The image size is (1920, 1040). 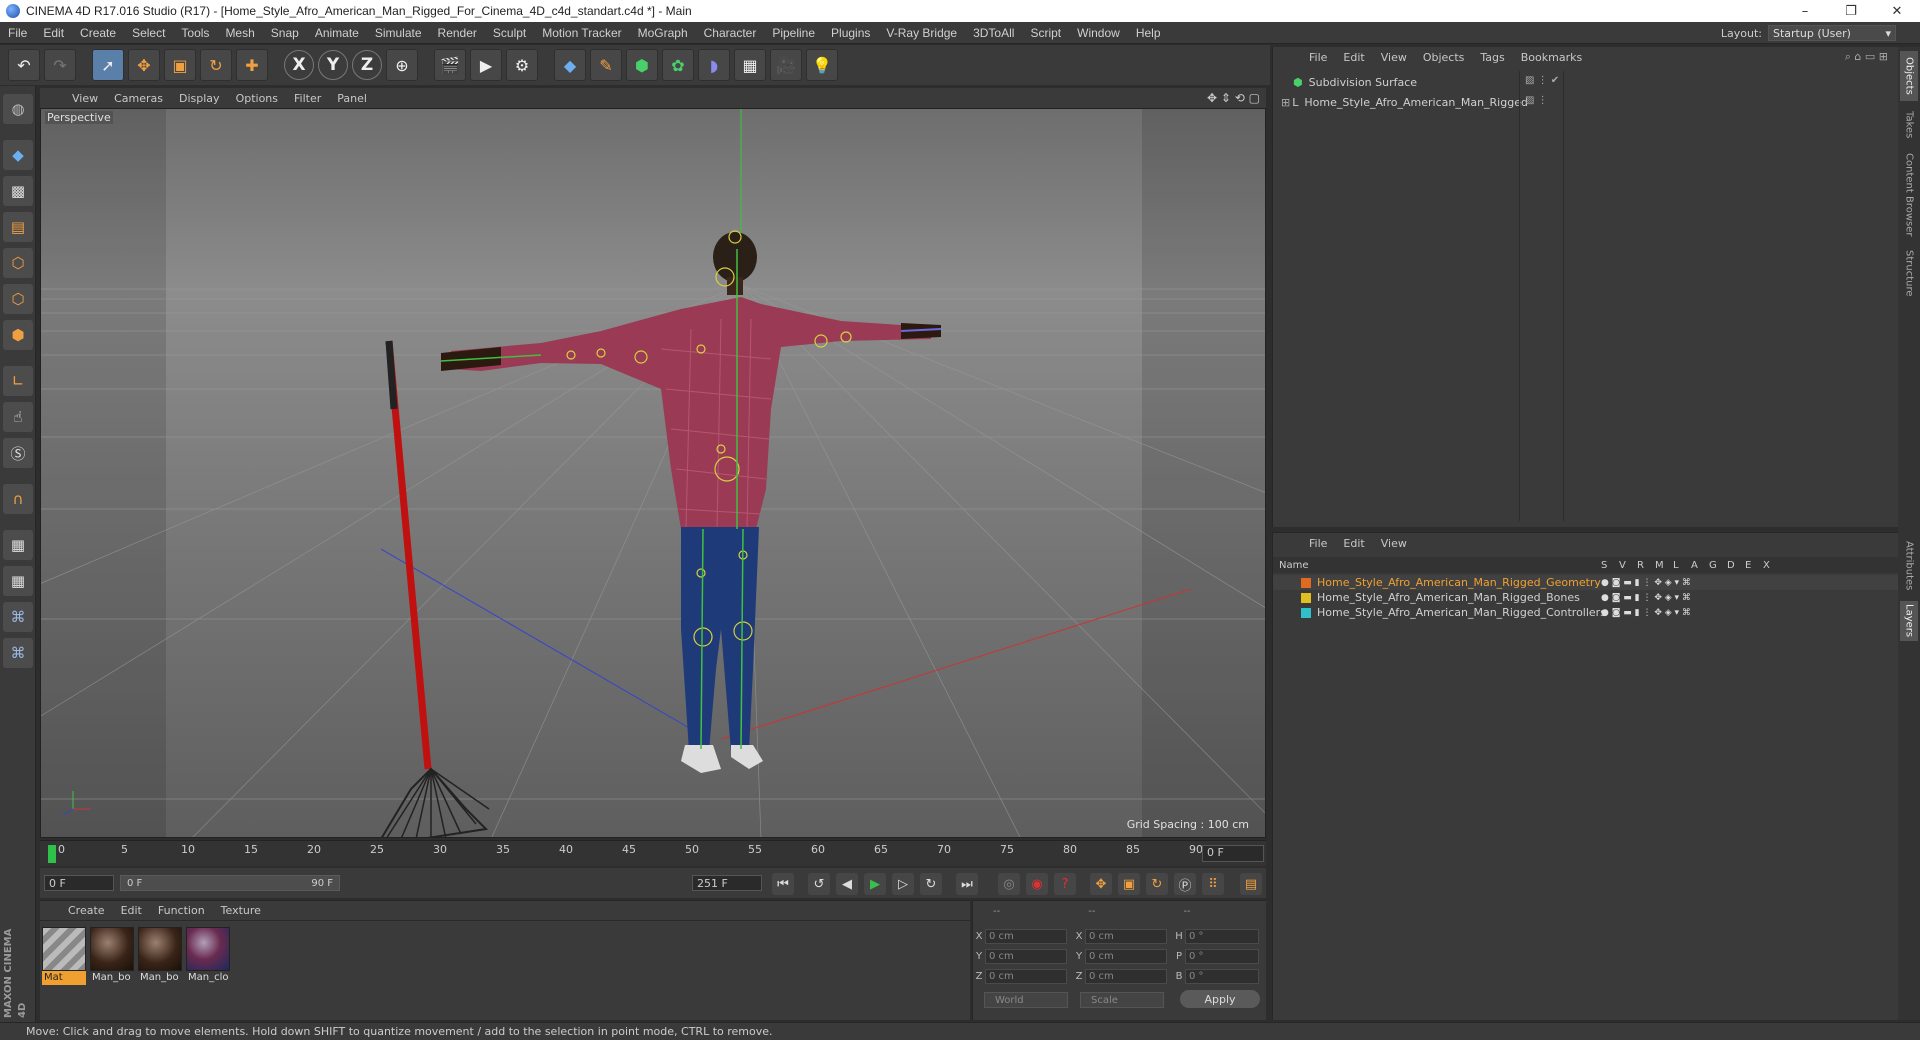 I want to click on undo-icon: ↶, so click(x=24, y=65).